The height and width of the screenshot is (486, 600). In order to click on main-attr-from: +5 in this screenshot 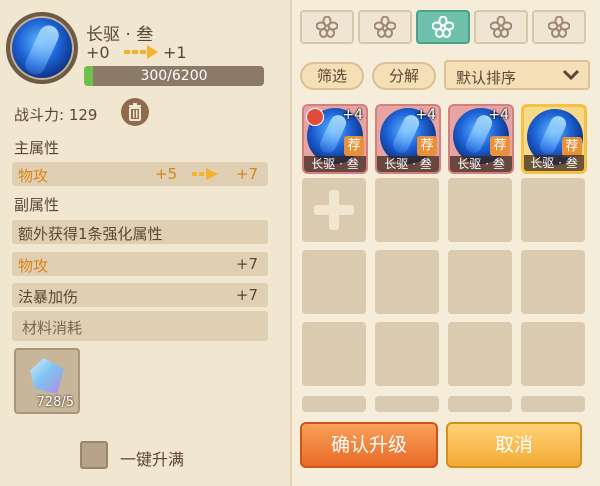, I will do `click(166, 174)`.